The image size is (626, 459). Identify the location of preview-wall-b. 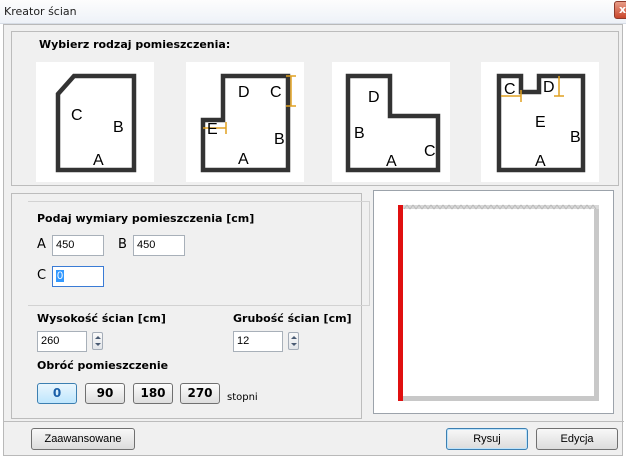
(596, 304).